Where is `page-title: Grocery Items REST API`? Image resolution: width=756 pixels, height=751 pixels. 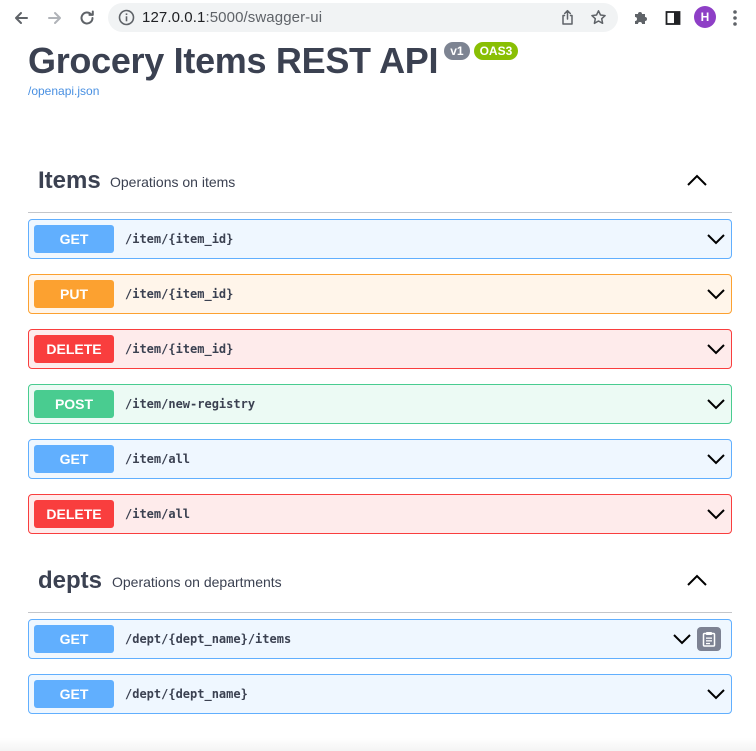 page-title: Grocery Items REST API is located at coordinates (233, 60).